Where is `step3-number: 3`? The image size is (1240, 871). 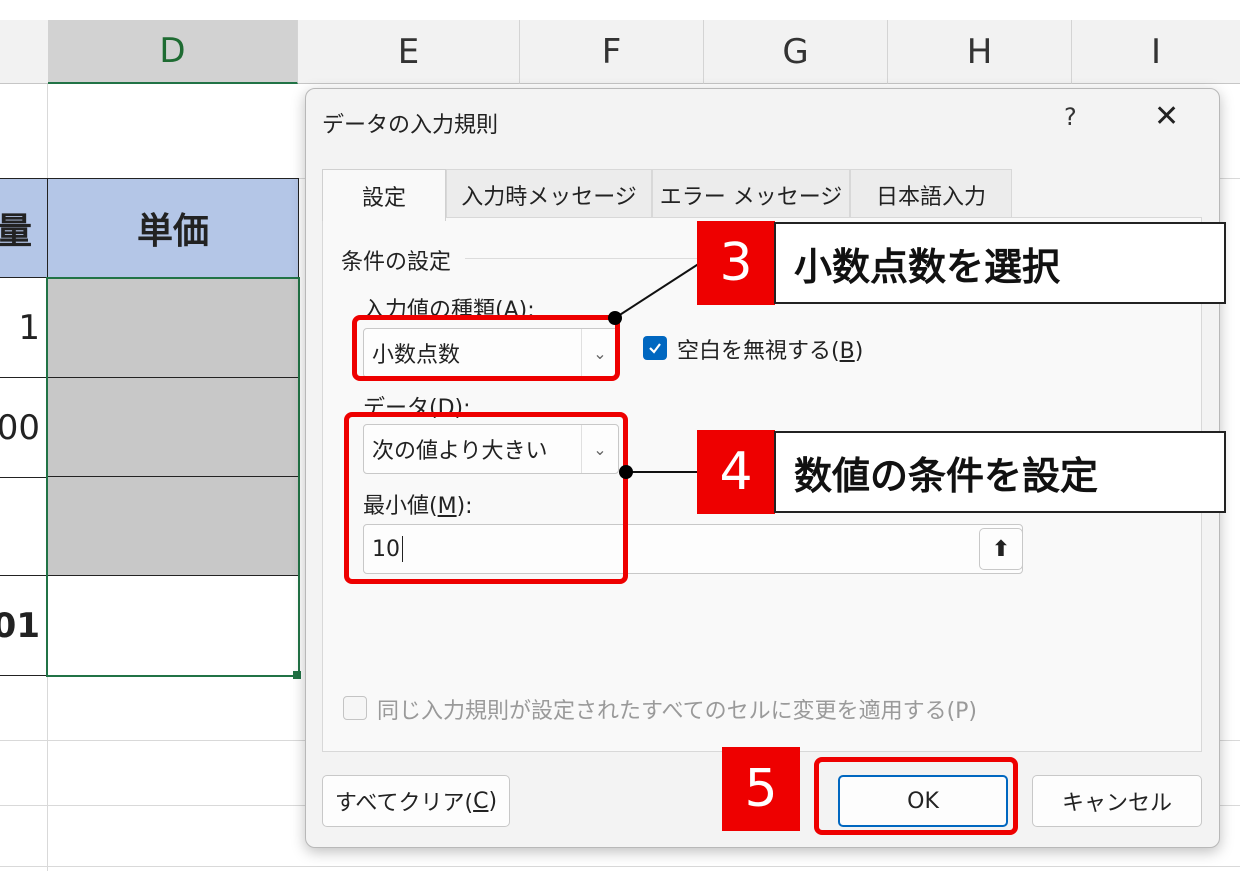 step3-number: 3 is located at coordinates (736, 263).